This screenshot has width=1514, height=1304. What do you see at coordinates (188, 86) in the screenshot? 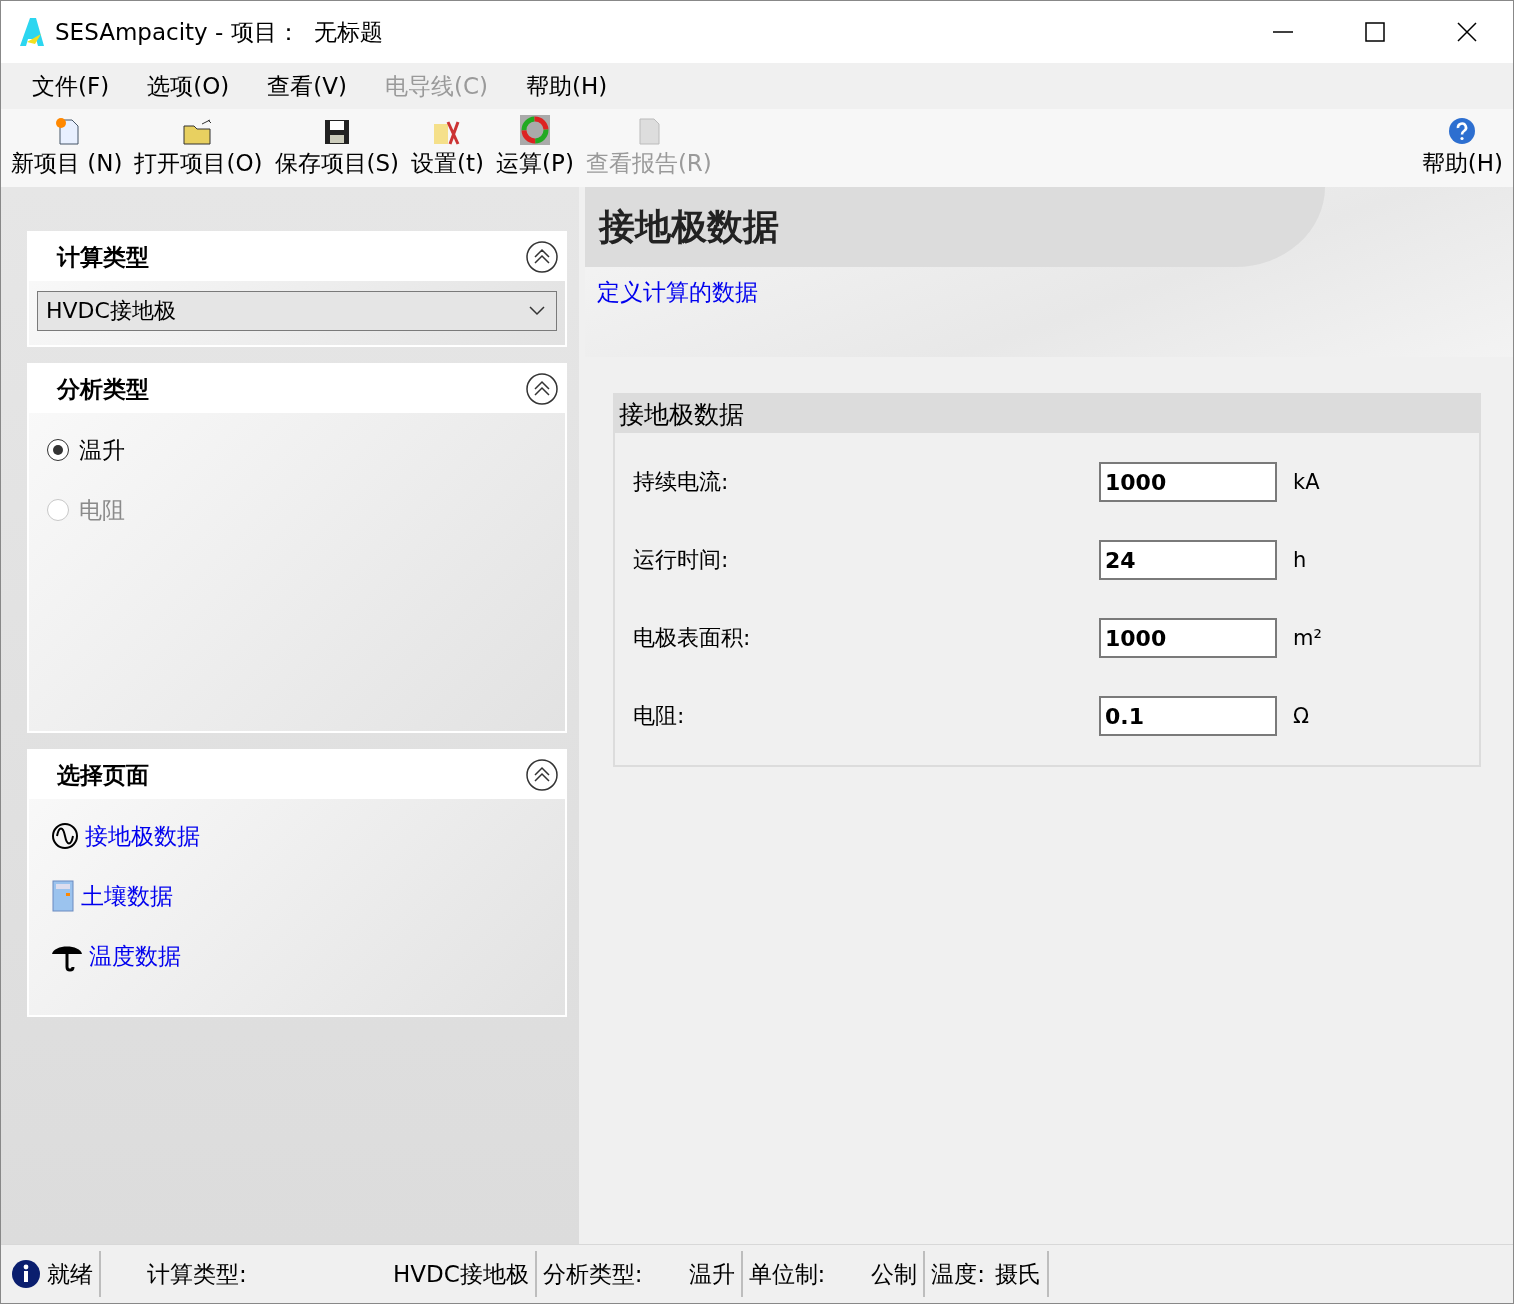
I see `menu-item: 选项(O)` at bounding box center [188, 86].